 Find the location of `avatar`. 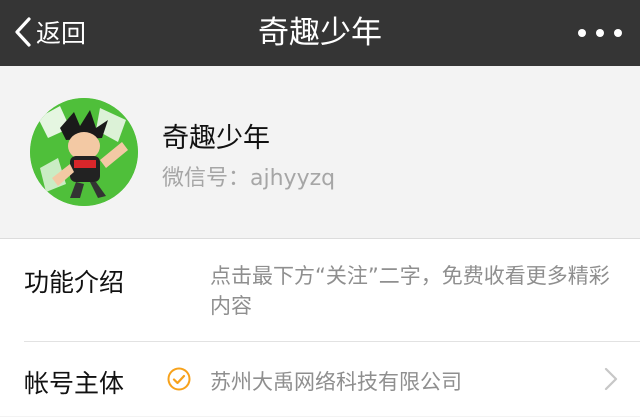

avatar is located at coordinates (84, 152).